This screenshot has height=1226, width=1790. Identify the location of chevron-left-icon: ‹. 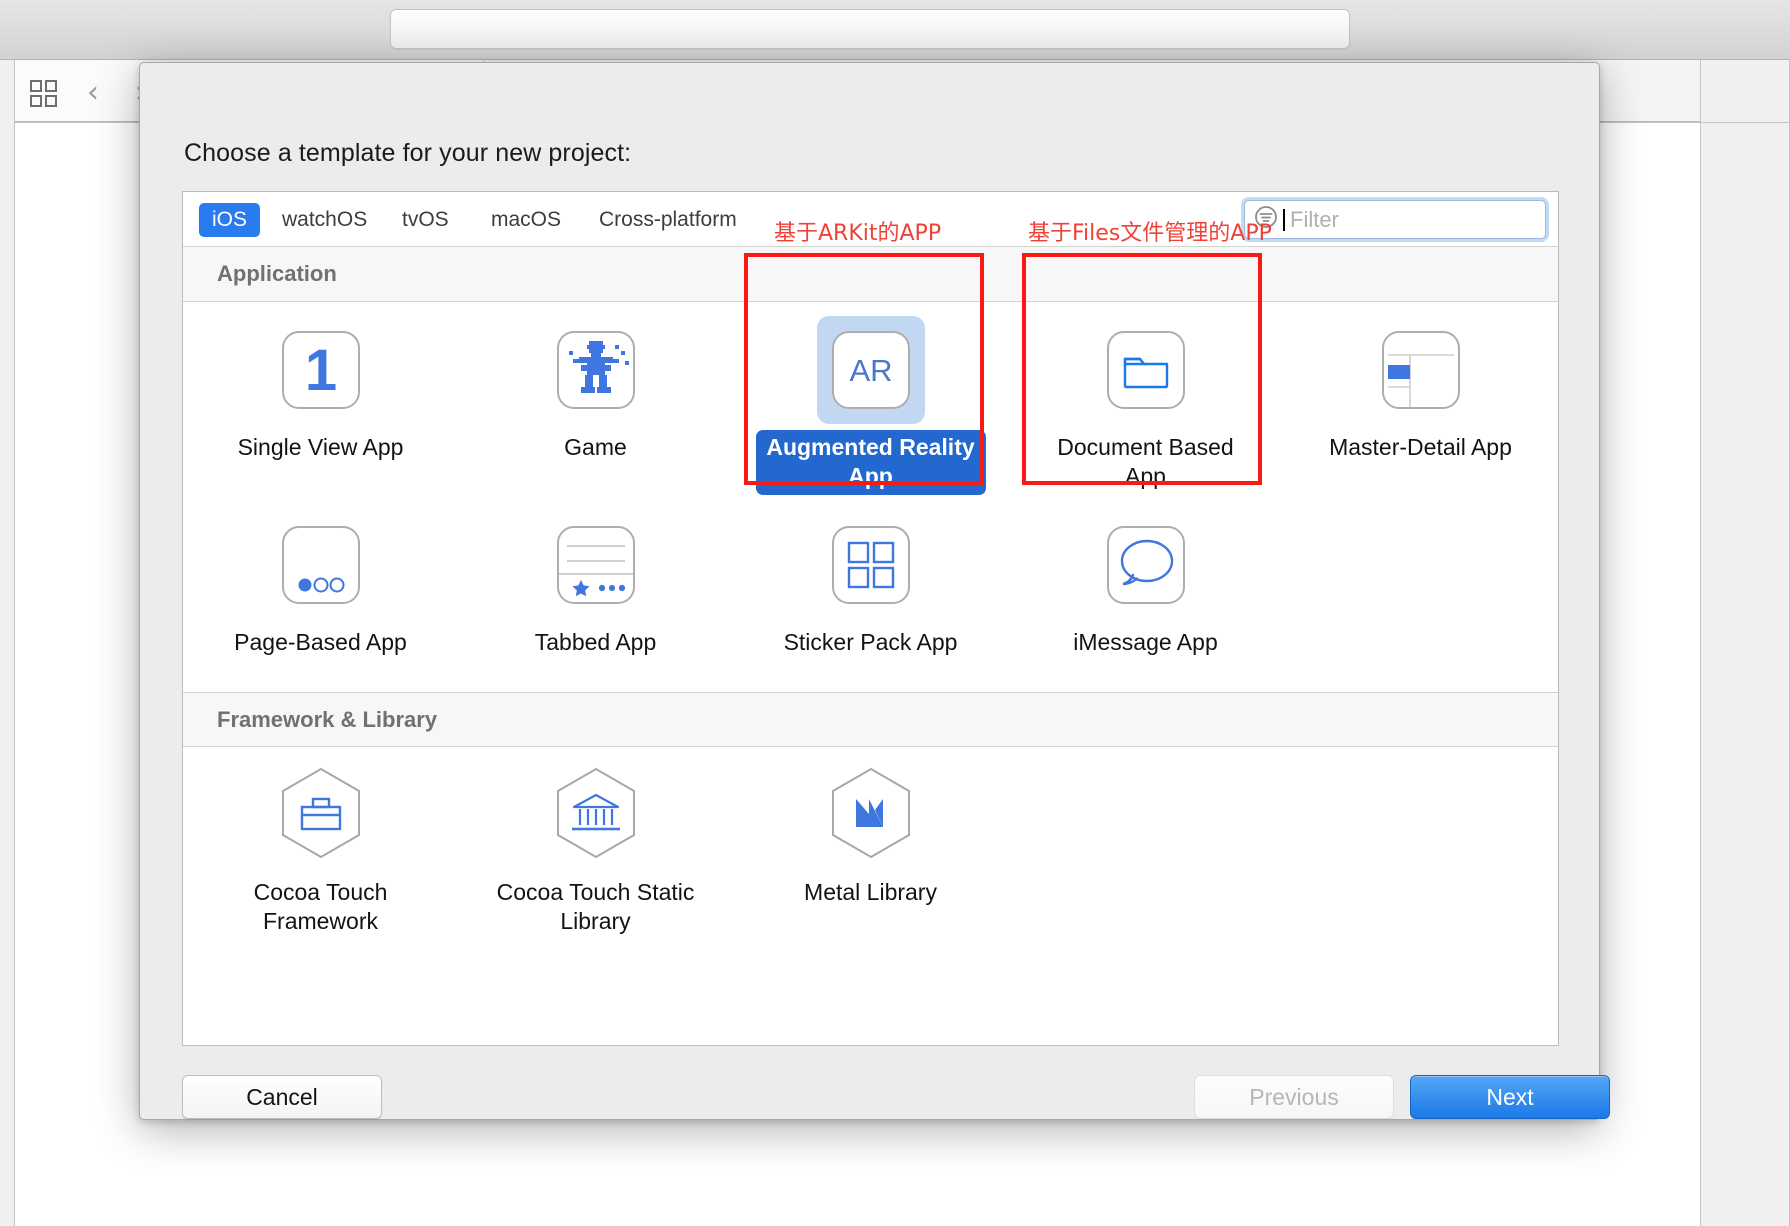
(93, 93).